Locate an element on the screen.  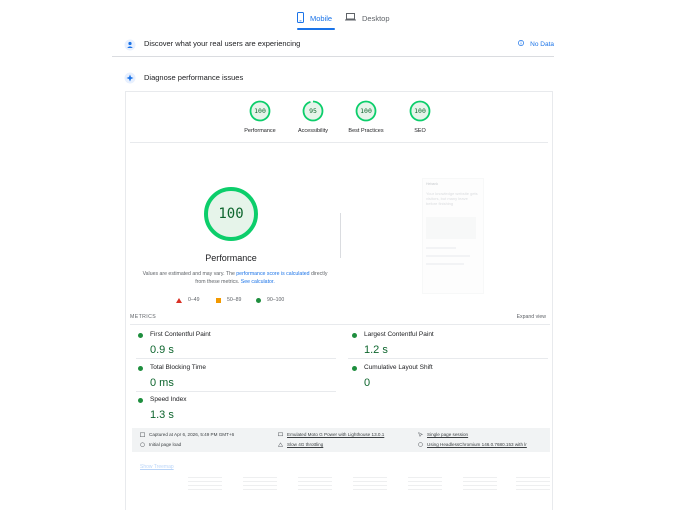
thumbnail-site-title: Hebank is located at coordinates (432, 184).